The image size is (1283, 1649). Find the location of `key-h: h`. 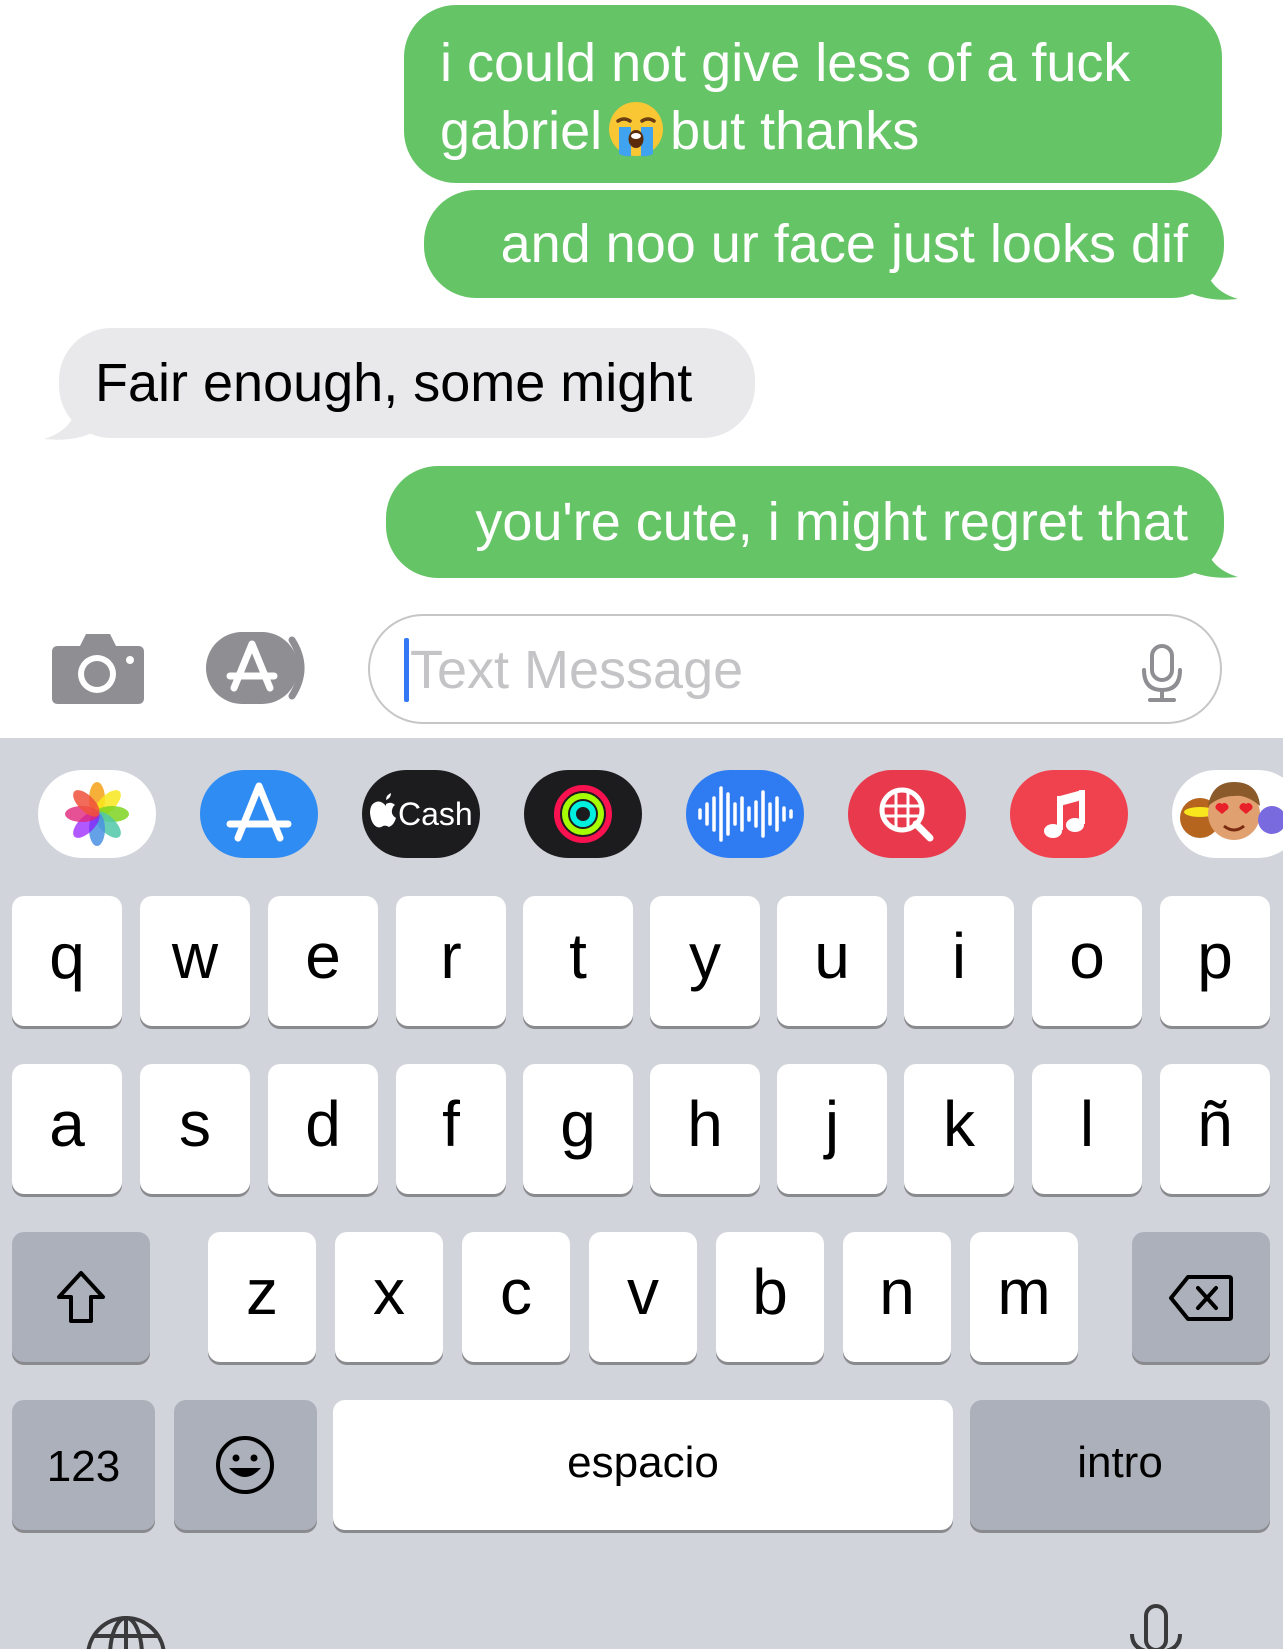

key-h: h is located at coordinates (705, 1129).